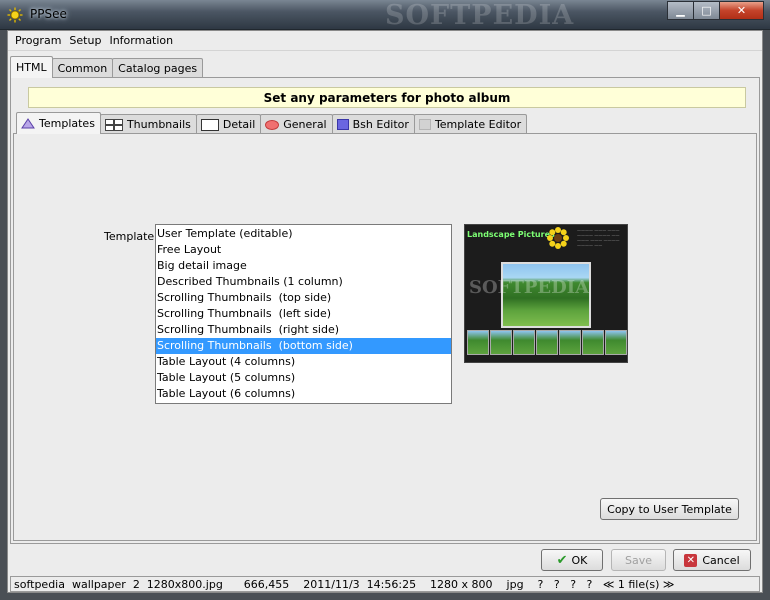  I want to click on template-label: Template:, so click(131, 236).